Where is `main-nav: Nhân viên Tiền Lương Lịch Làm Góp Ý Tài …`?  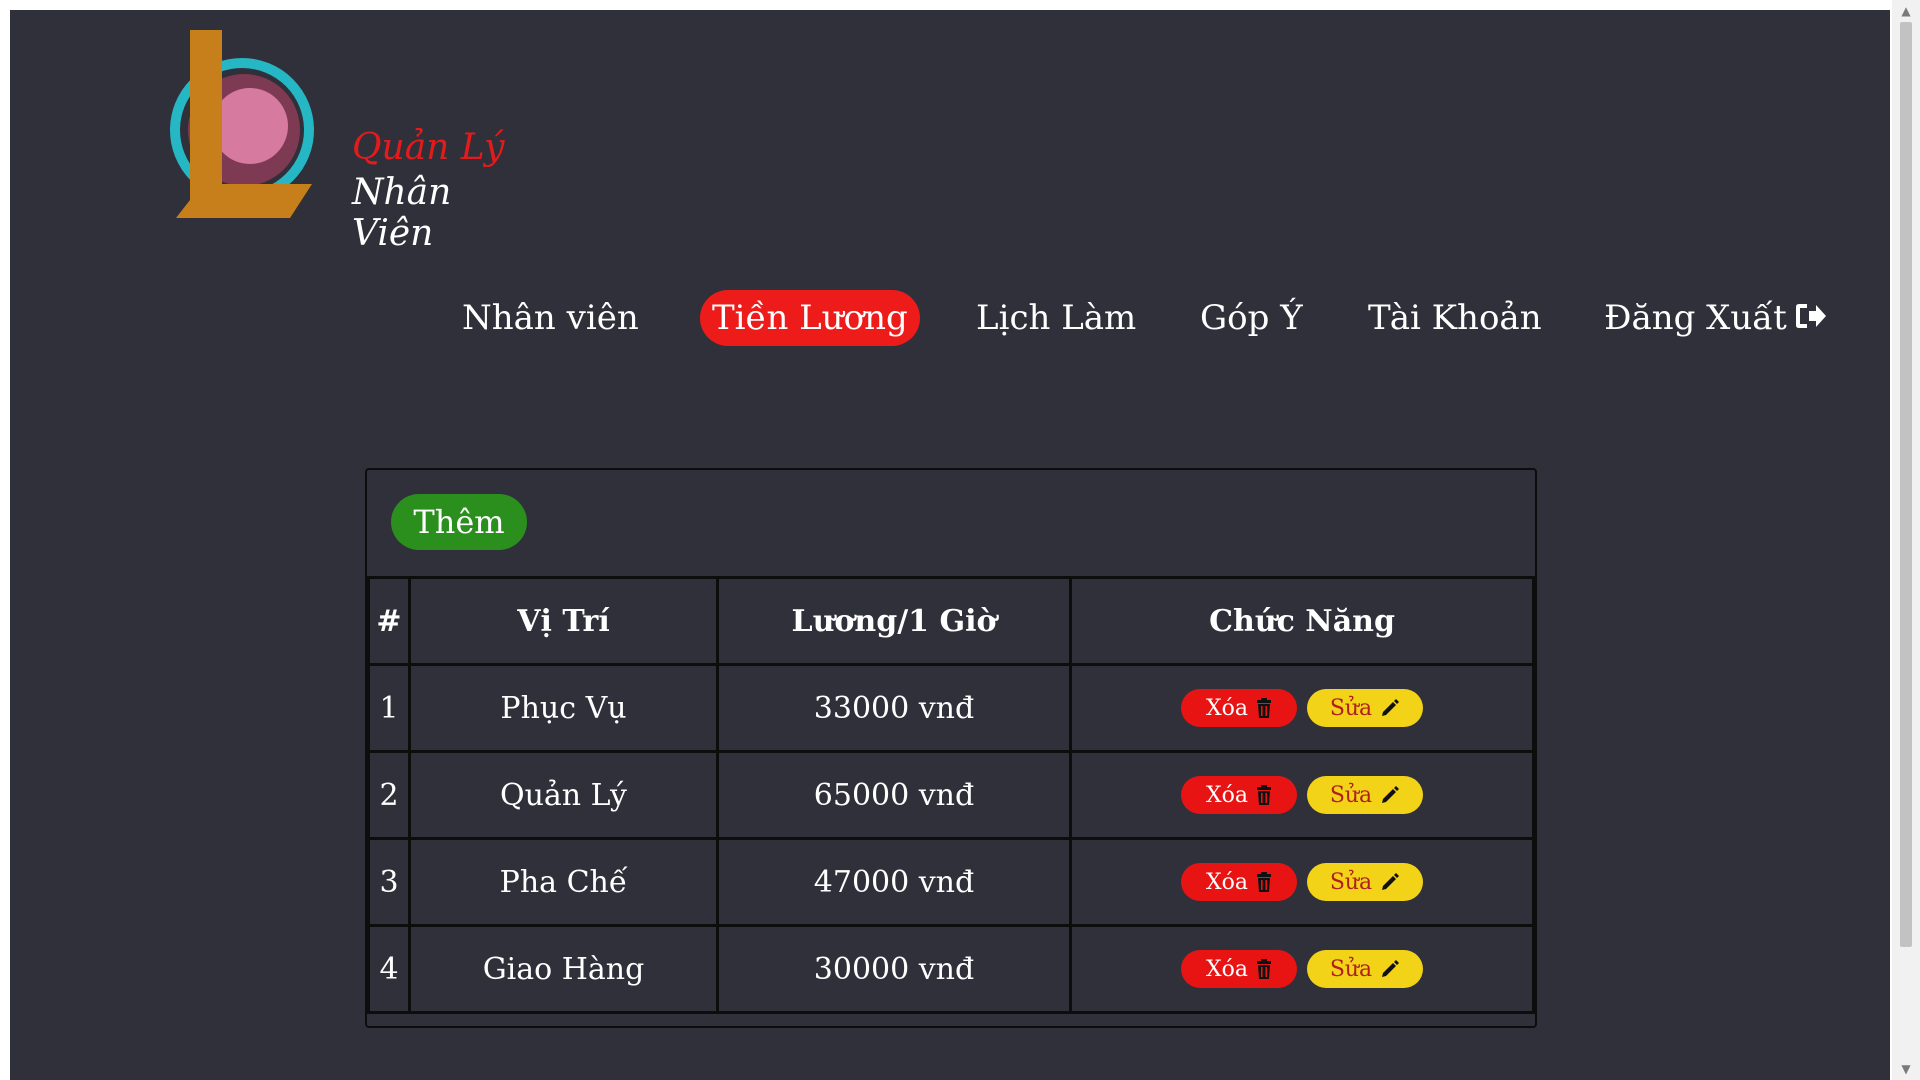 main-nav: Nhân viên Tiền Lương Lịch Làm Góp Ý Tài … is located at coordinates (950, 321).